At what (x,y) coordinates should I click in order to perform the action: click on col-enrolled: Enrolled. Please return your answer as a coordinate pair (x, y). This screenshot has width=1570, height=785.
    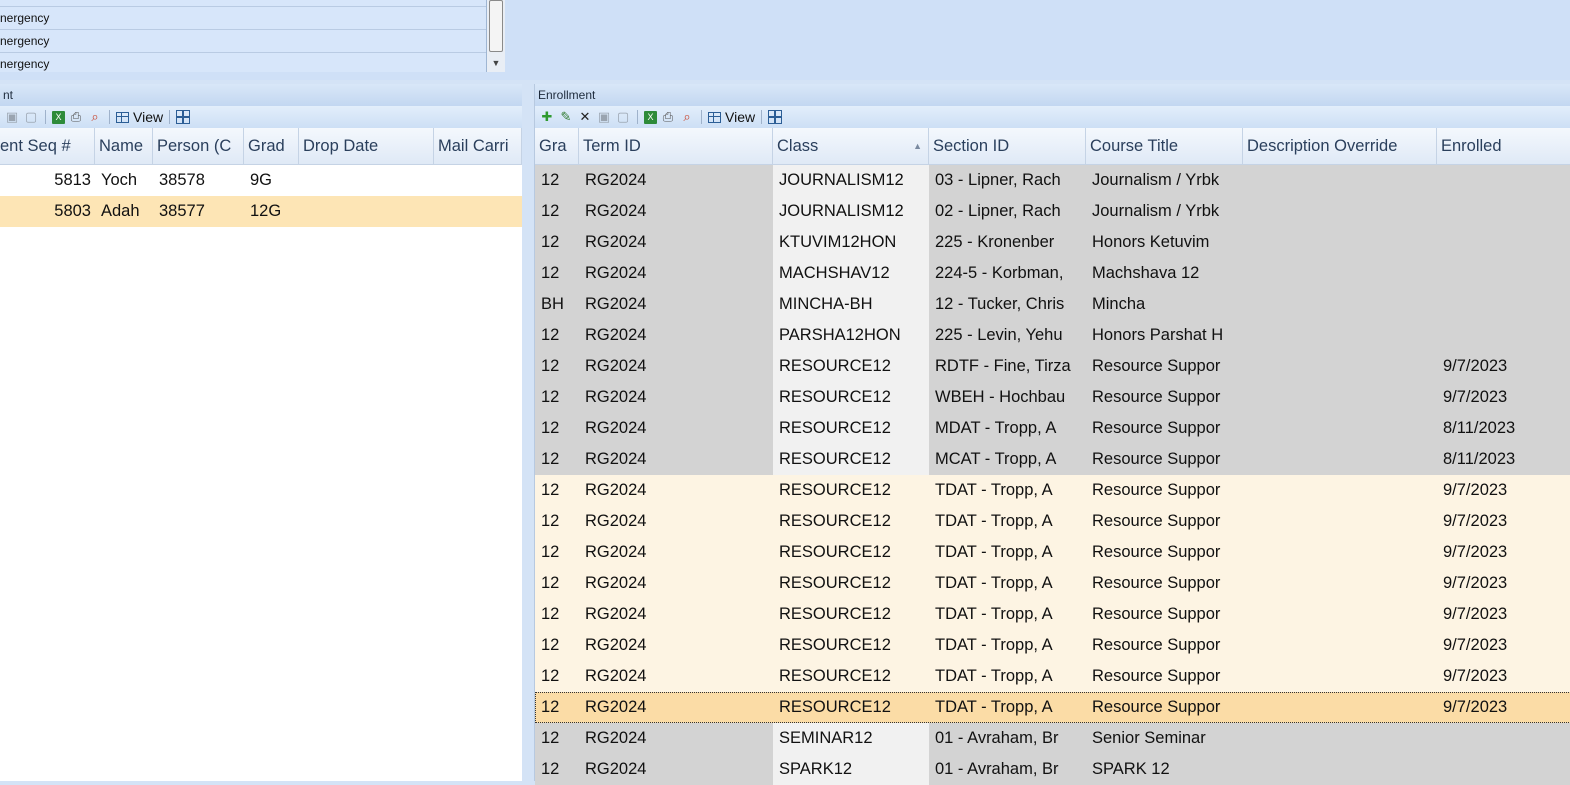
    Looking at the image, I should click on (1503, 146).